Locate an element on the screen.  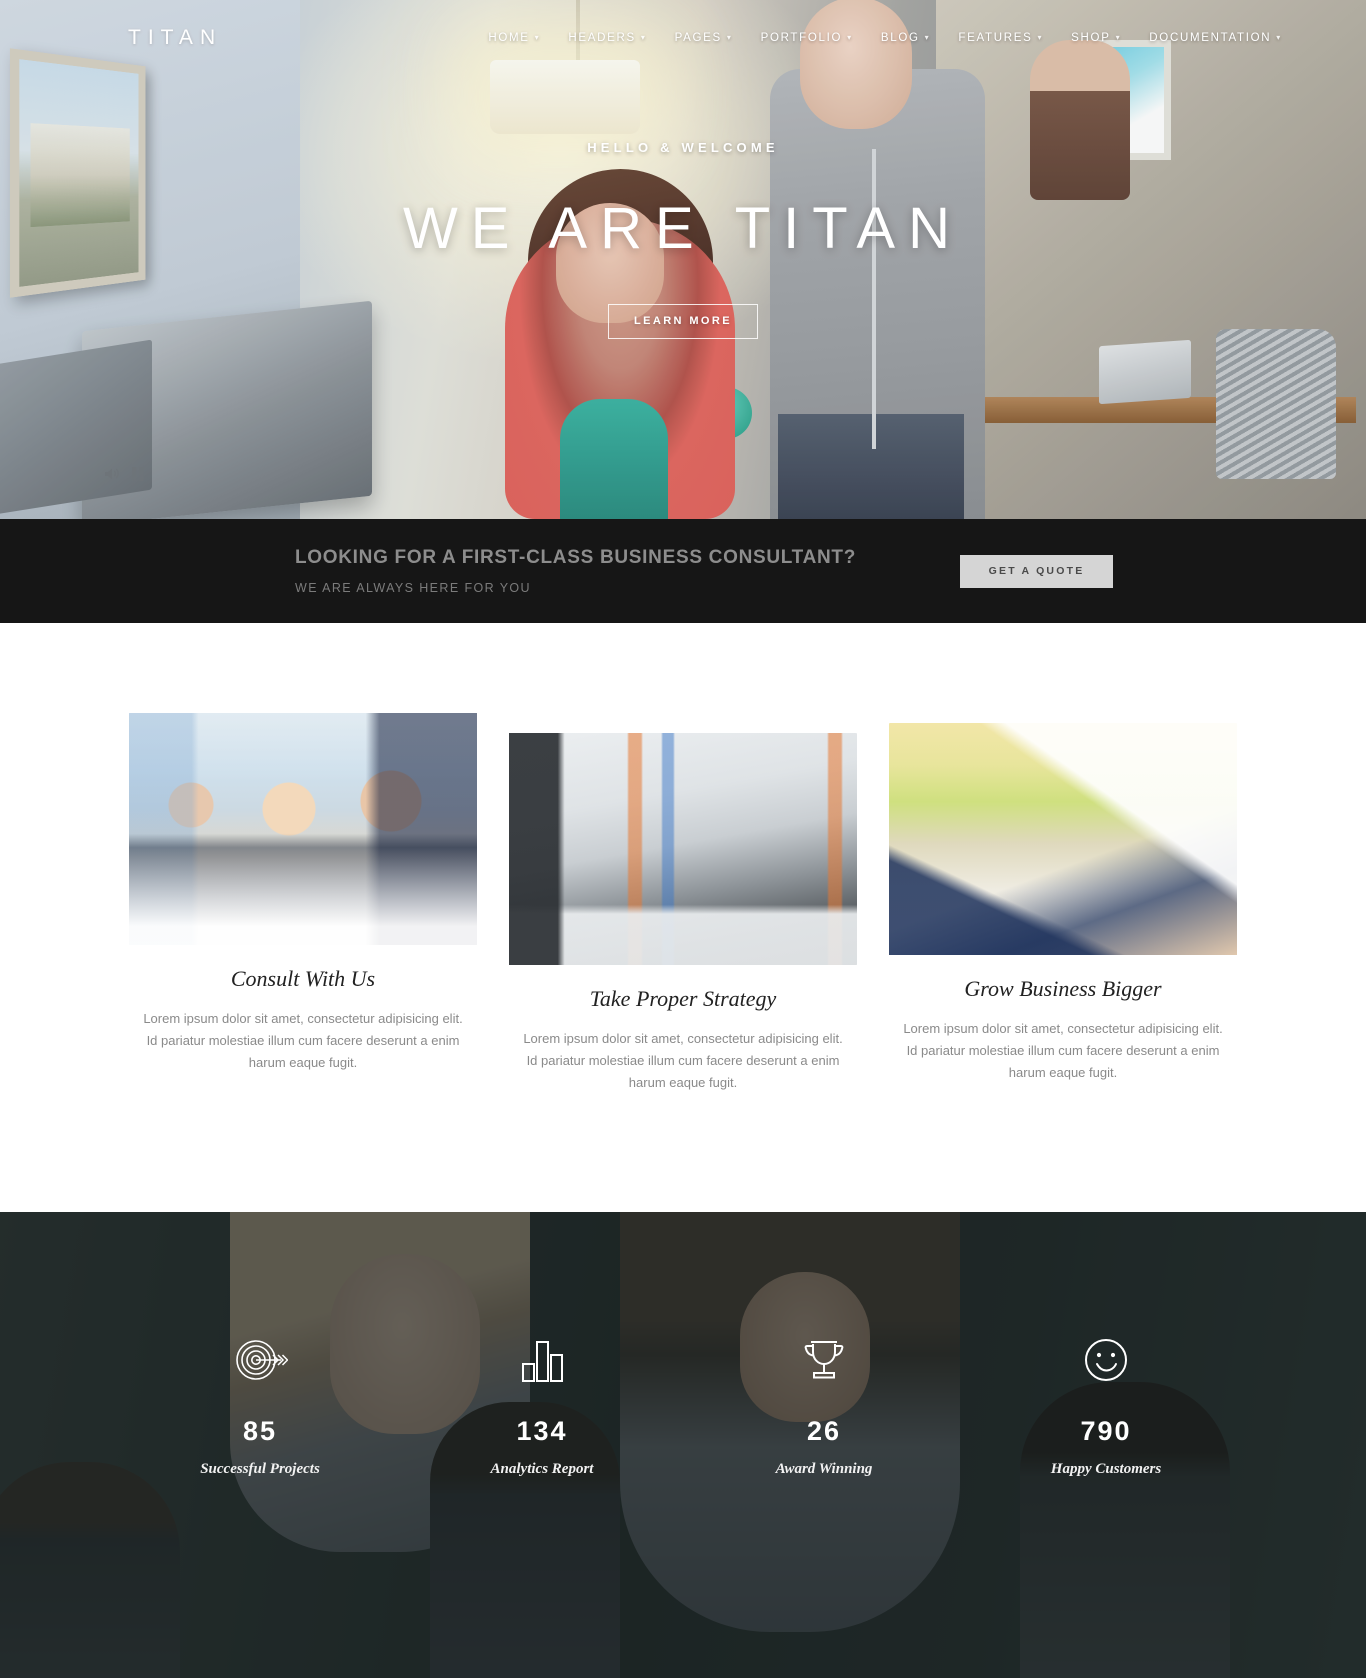
nav-item-headers: HEADERS ▾ is located at coordinates (607, 38).